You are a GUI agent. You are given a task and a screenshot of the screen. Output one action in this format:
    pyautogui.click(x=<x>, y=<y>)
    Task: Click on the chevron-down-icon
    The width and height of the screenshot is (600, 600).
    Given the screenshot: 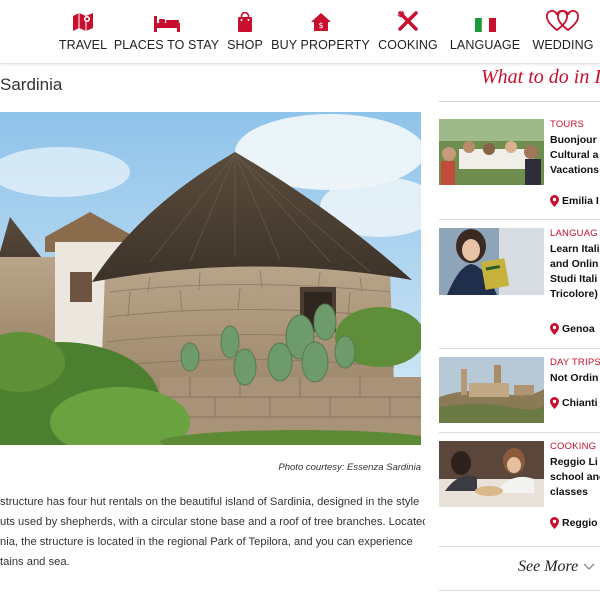 What is the action you would take?
    pyautogui.click(x=589, y=567)
    